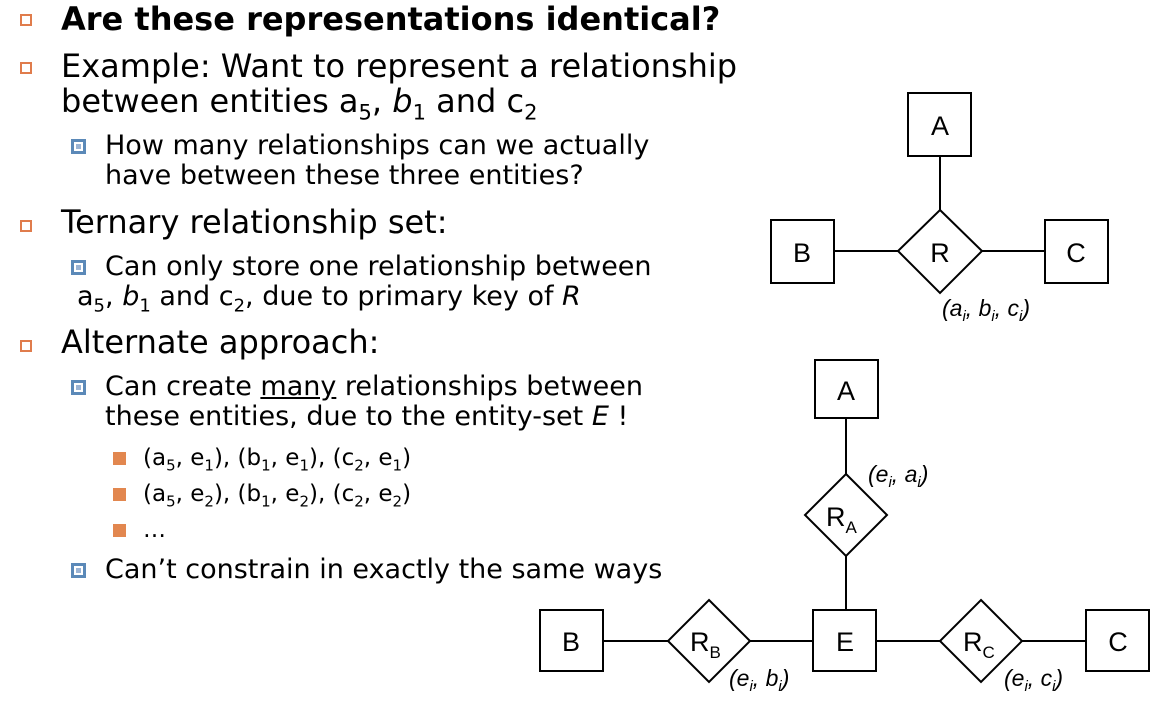 The height and width of the screenshot is (705, 1172). Describe the element at coordinates (1033, 680) in the screenshot. I see `tuple-label-ec: (ei, ci)` at that location.